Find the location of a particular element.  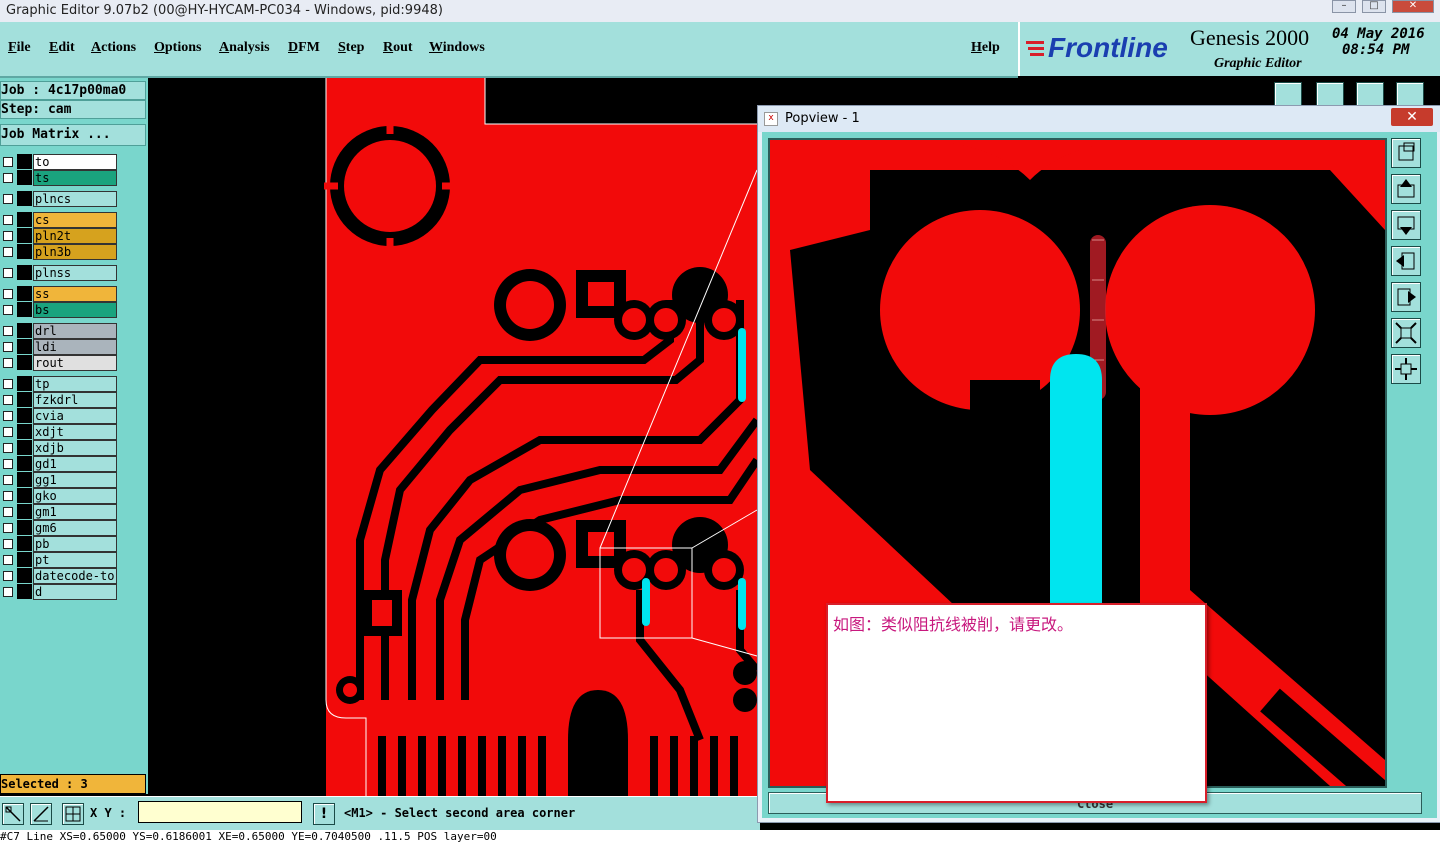

layer-name: plncs is located at coordinates (75, 199).